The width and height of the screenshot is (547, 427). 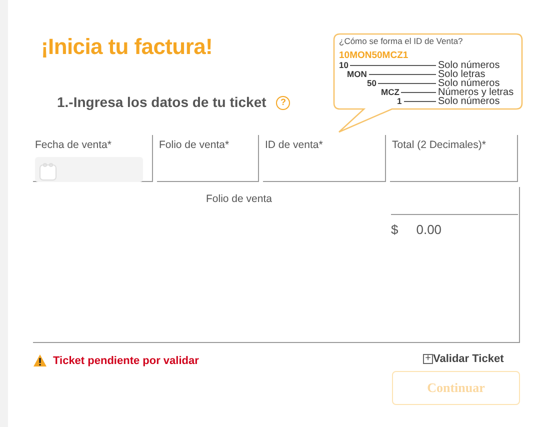 What do you see at coordinates (390, 92) in the screenshot?
I see `segment-code: MCZ` at bounding box center [390, 92].